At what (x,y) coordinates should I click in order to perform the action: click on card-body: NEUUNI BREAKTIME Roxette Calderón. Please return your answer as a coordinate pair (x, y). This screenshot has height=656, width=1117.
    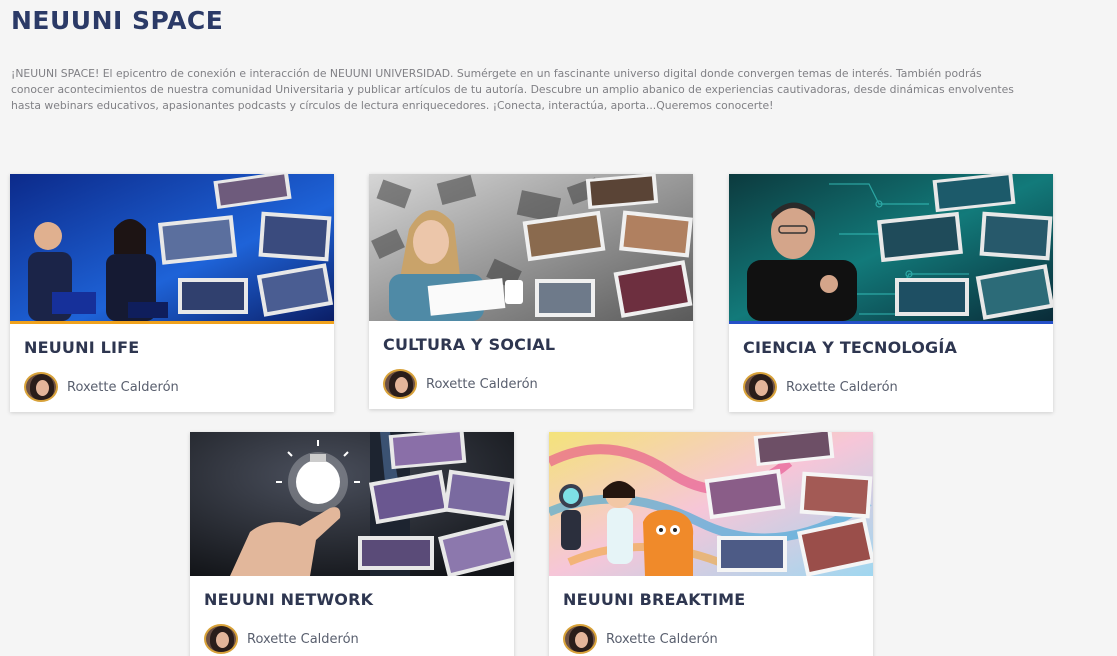
    Looking at the image, I should click on (711, 616).